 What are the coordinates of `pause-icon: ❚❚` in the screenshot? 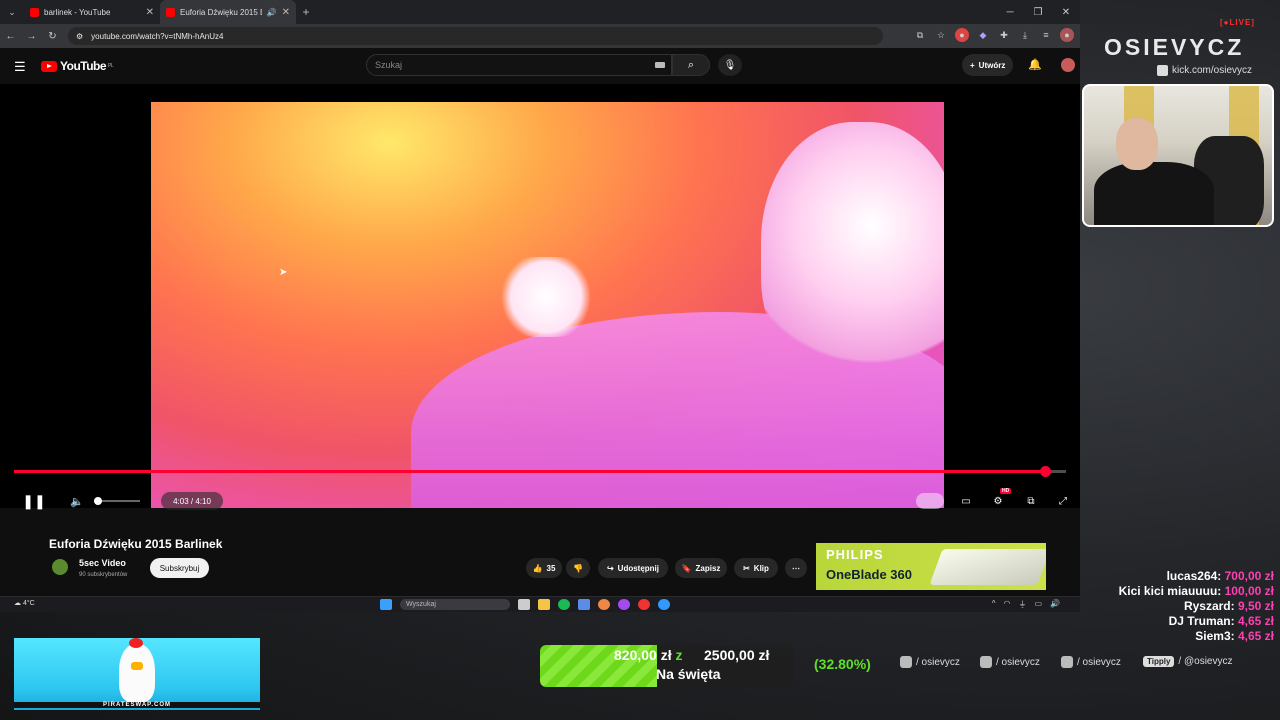 It's located at (33, 501).